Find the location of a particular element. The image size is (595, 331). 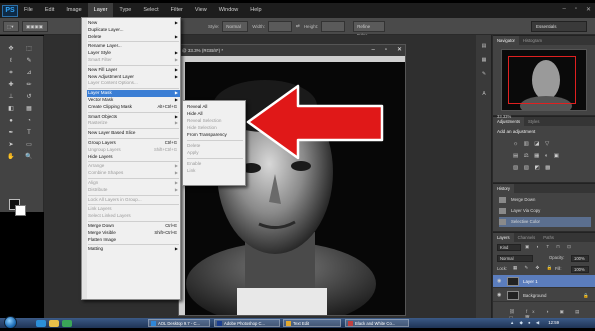

blur-tool-icon: ● is located at coordinates (11, 121).